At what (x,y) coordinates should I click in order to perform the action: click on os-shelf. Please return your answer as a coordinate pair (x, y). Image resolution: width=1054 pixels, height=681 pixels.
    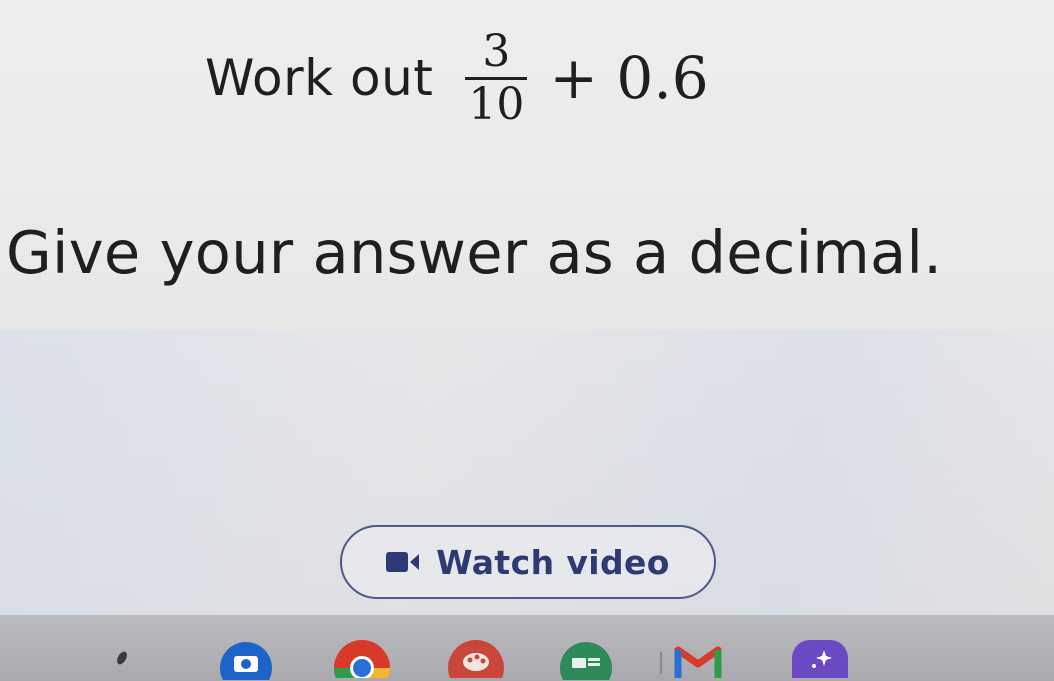
    Looking at the image, I should click on (527, 648).